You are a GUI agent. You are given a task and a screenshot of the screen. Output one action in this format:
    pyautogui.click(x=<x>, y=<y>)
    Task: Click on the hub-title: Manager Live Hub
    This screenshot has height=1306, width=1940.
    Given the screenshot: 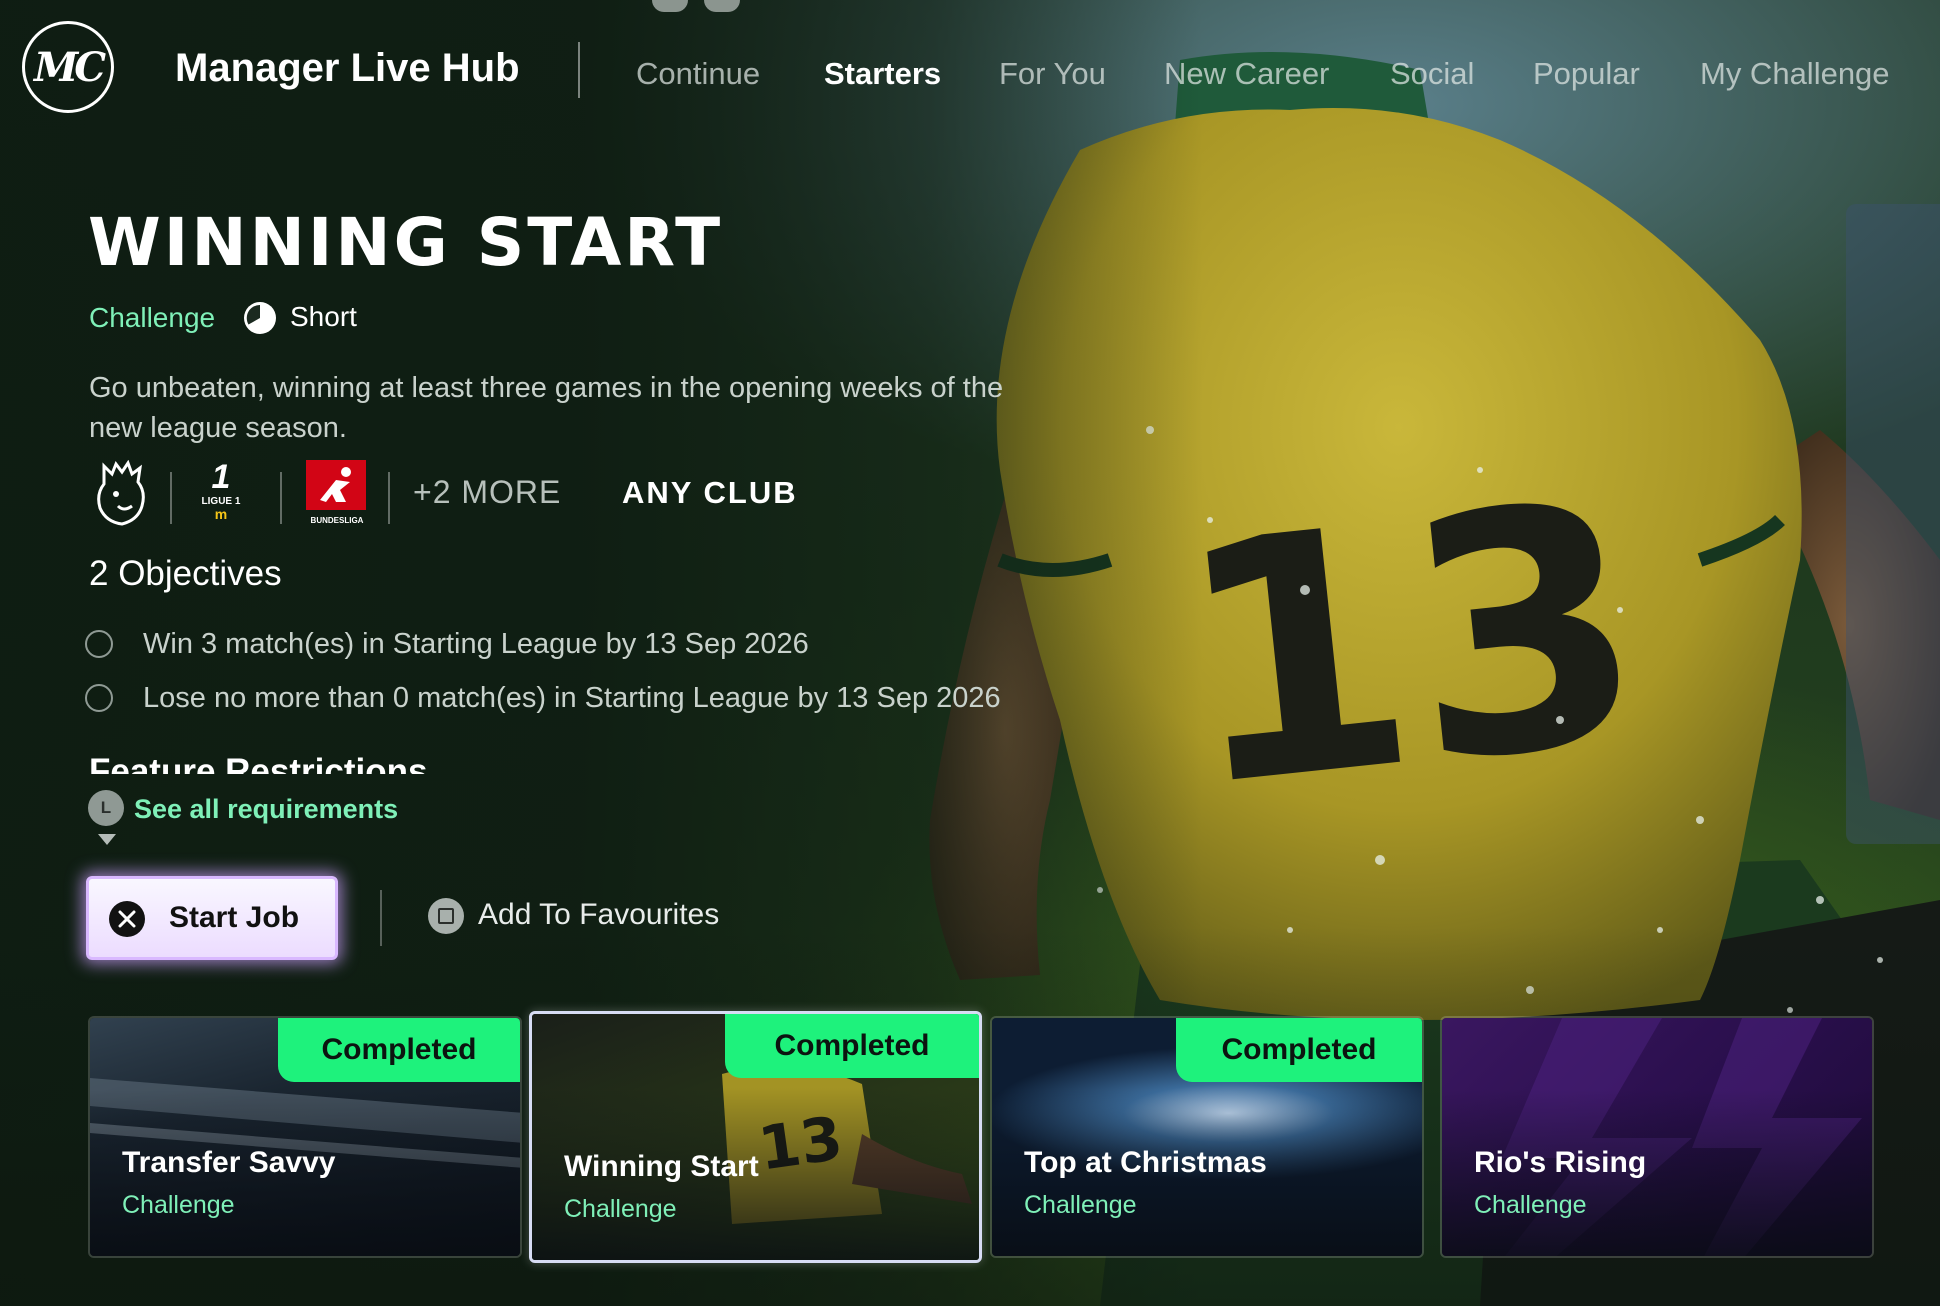 What is the action you would take?
    pyautogui.click(x=347, y=68)
    